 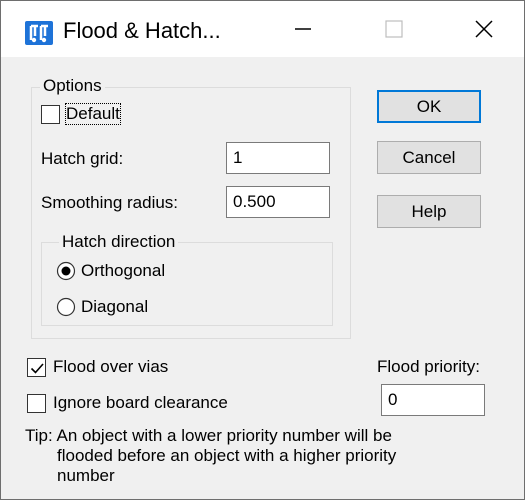 What do you see at coordinates (114, 307) in the screenshot?
I see `diagonal-radio-label: Diagonal` at bounding box center [114, 307].